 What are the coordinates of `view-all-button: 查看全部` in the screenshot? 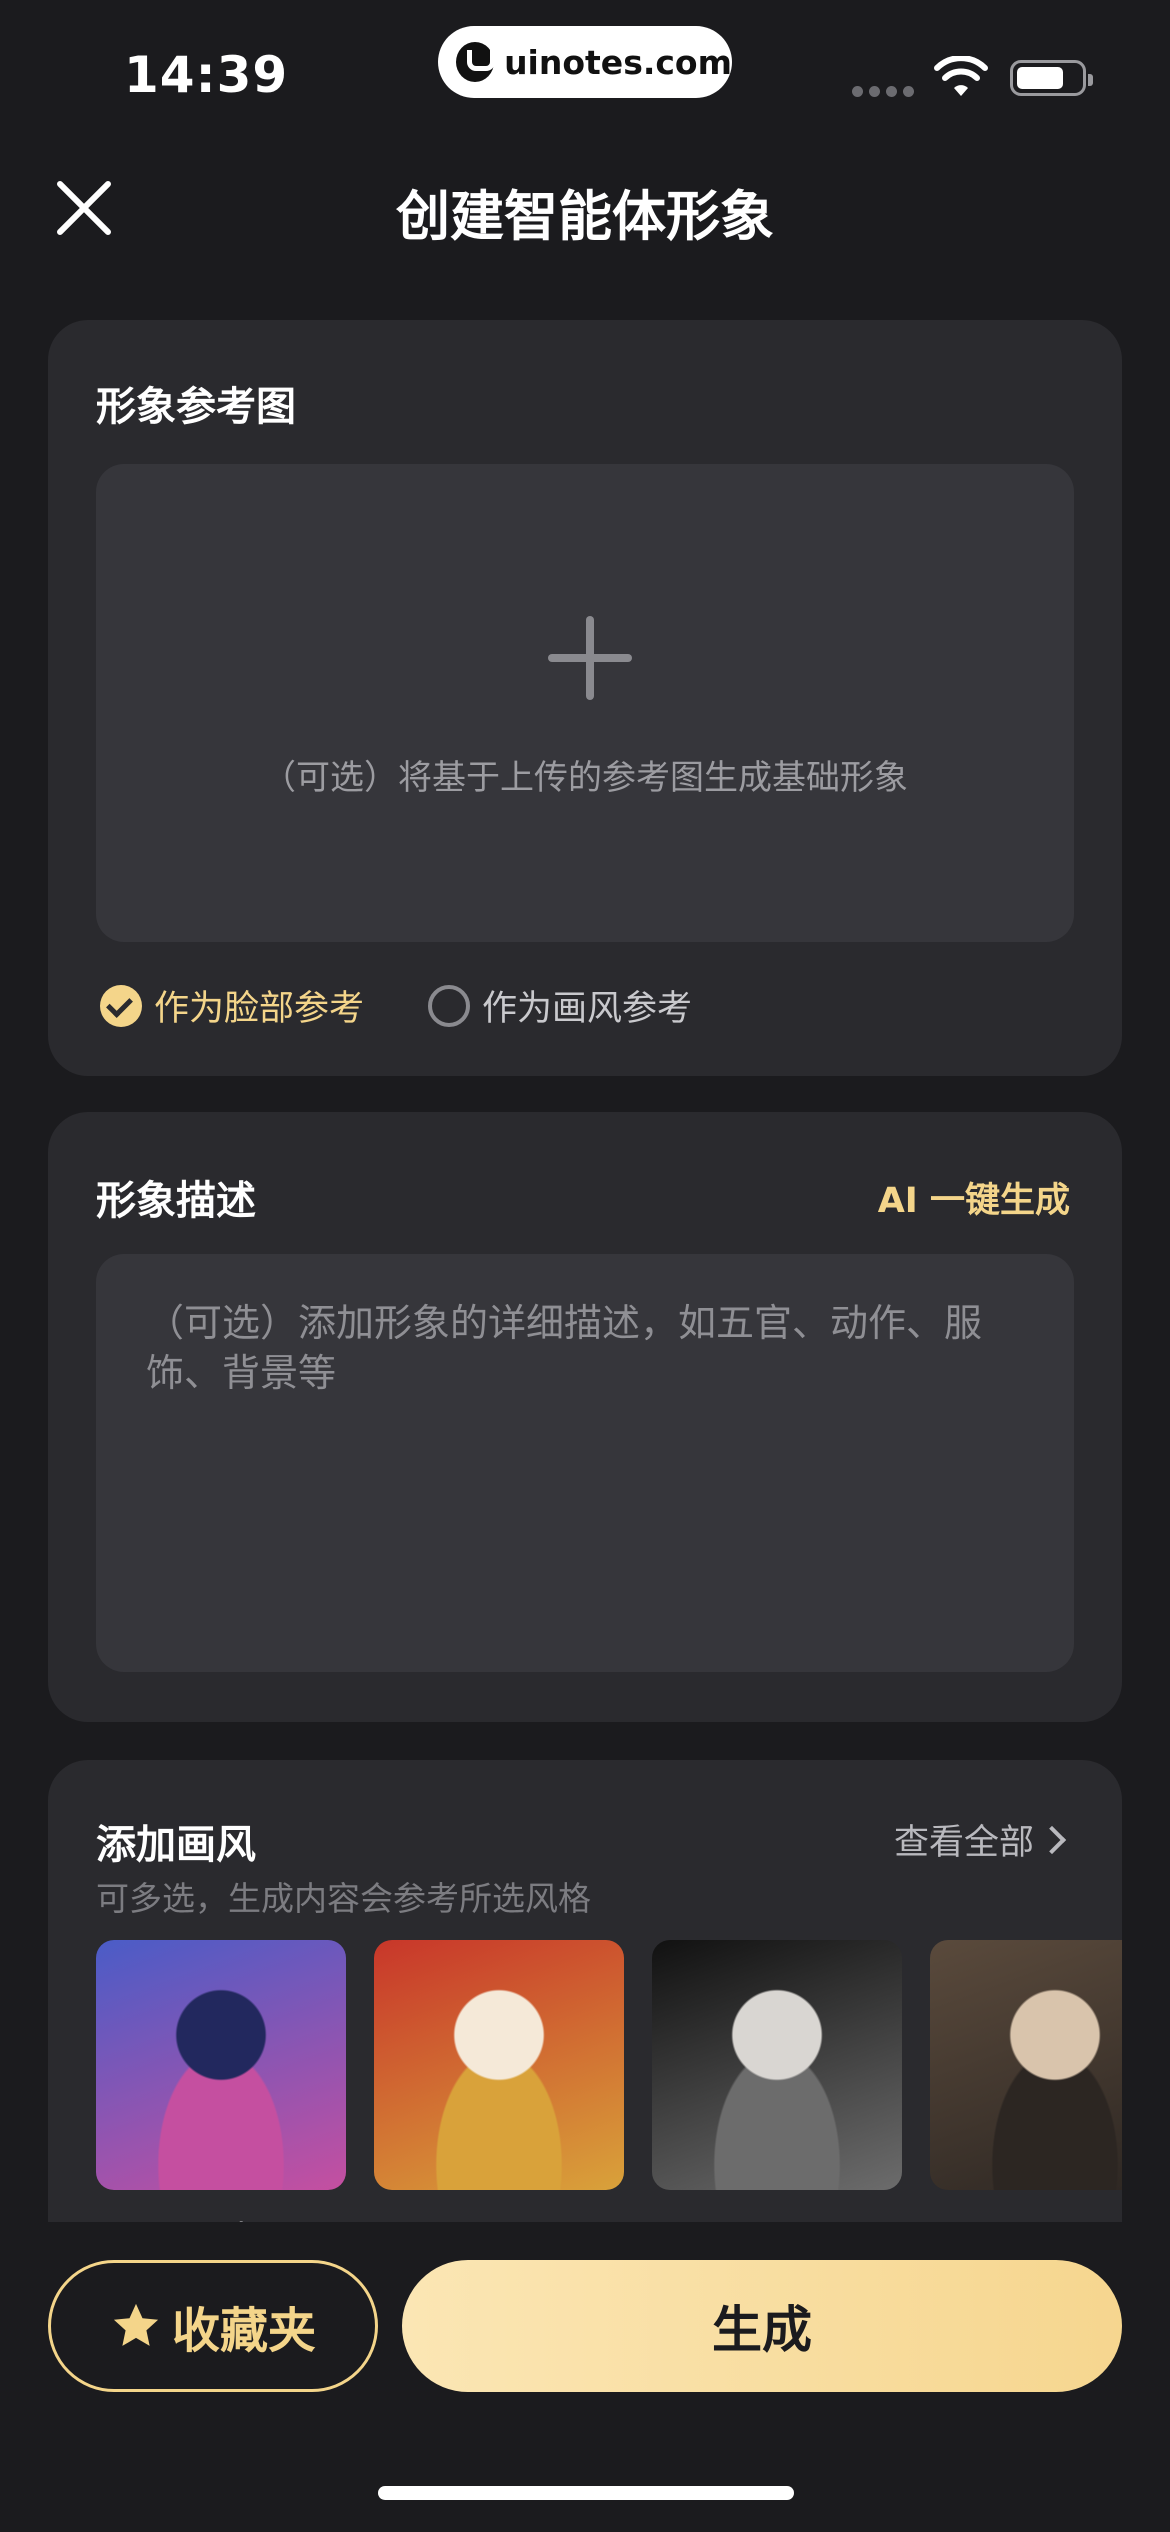 It's located at (980, 1839).